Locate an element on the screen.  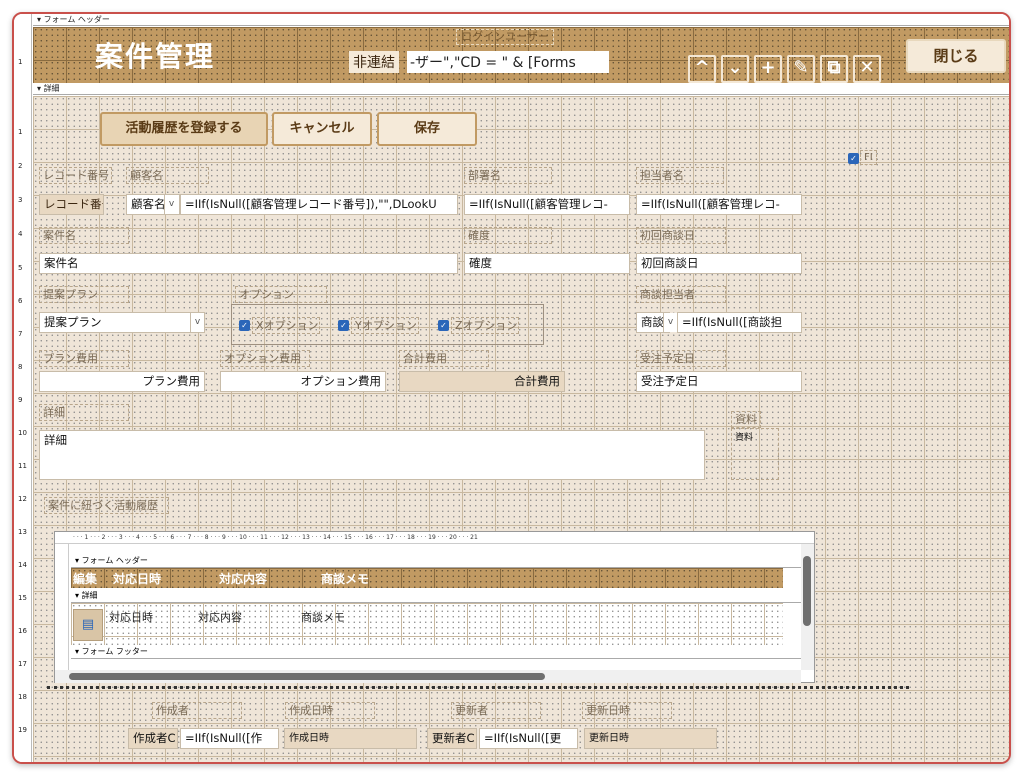
updated-at-label: 更新日時 is located at coordinates (627, 710).